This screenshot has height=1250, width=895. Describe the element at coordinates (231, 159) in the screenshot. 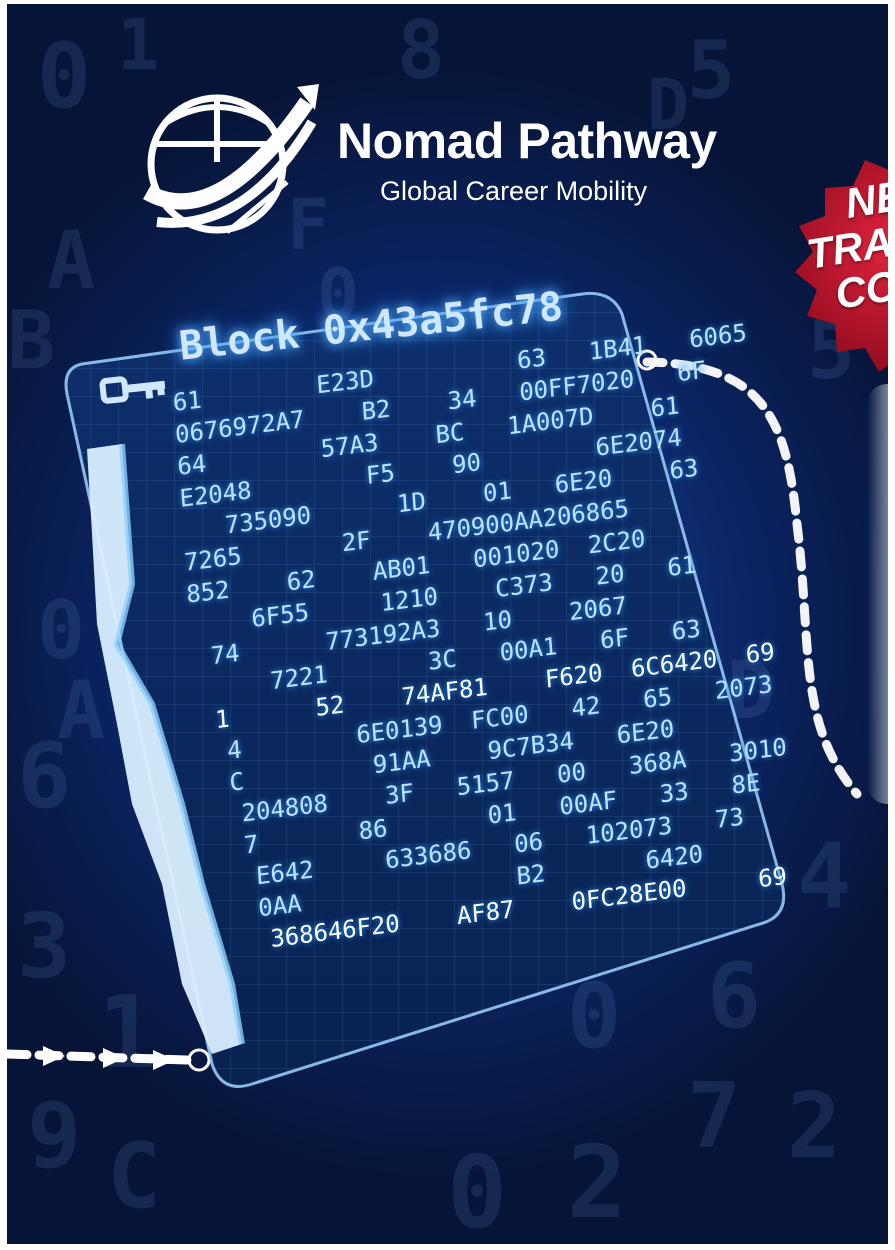

I see `globe-arrow-logo-icon` at that location.